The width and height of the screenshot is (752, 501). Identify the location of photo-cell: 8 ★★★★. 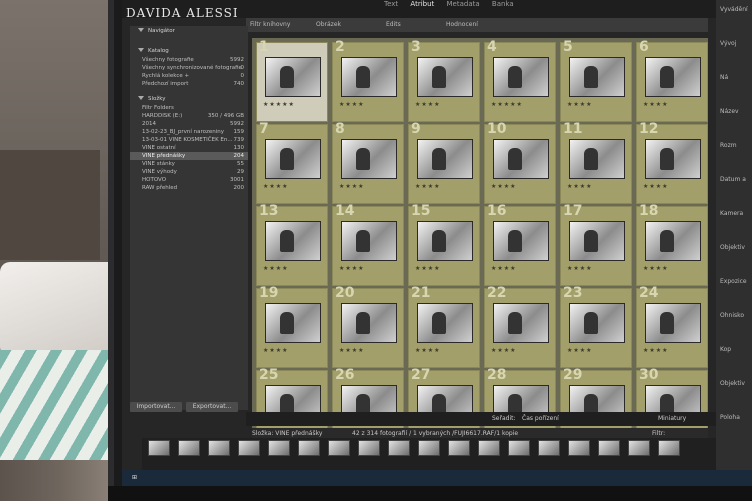
(368, 162).